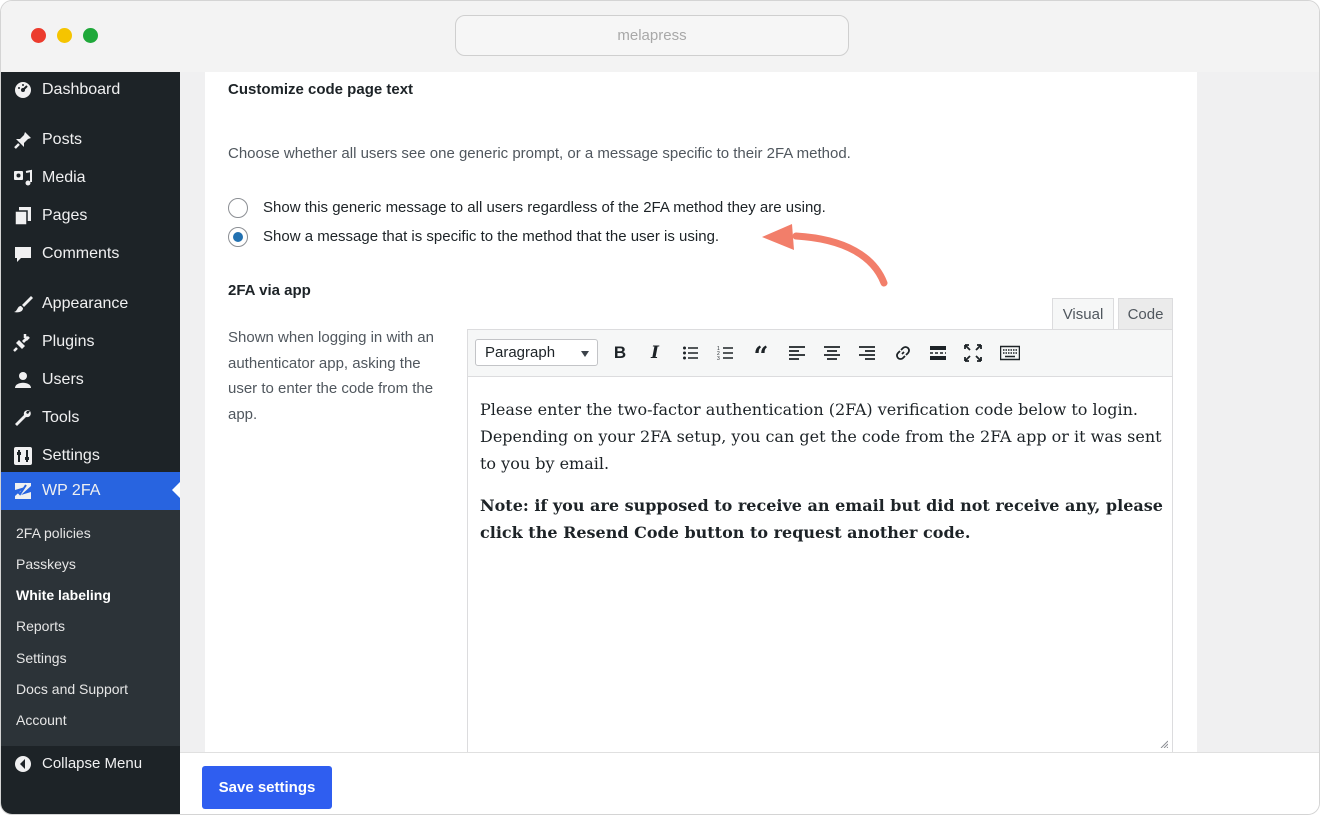  What do you see at coordinates (46, 564) in the screenshot?
I see `submenu-item-passkeys: Passkeys` at bounding box center [46, 564].